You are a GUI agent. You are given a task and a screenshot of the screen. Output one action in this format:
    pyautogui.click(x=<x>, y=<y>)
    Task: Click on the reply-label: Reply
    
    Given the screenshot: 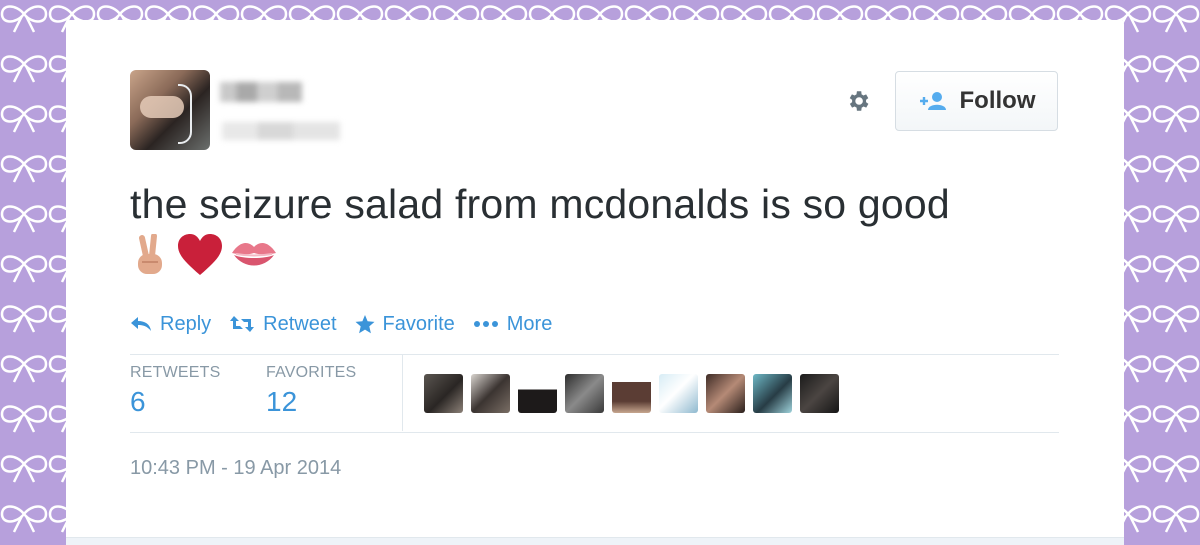 What is the action you would take?
    pyautogui.click(x=186, y=323)
    